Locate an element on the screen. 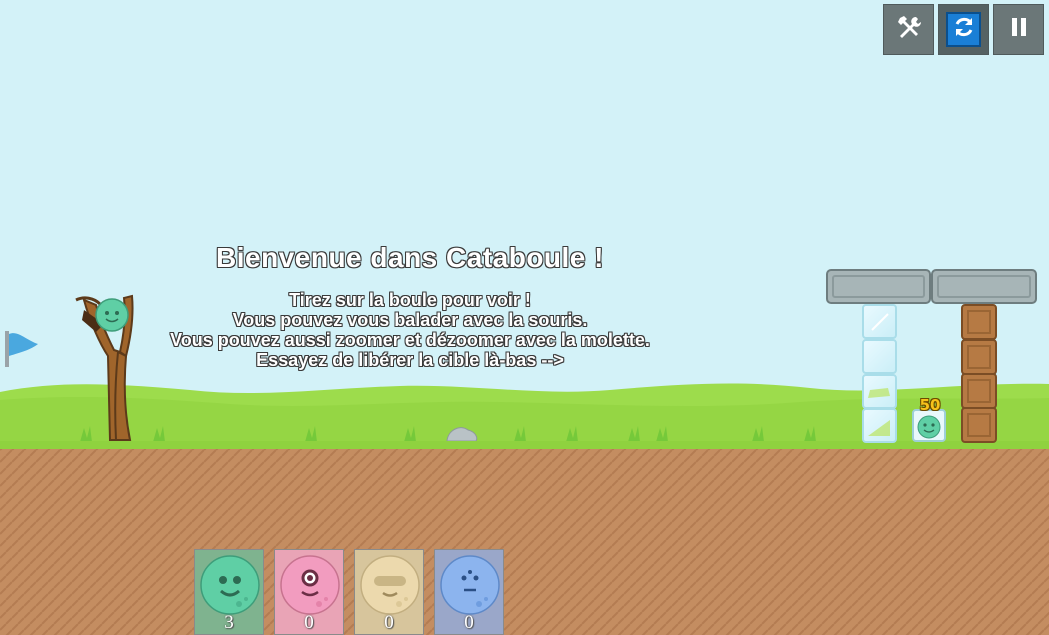 This screenshot has height=635, width=1049. ball-card-green: 3 is located at coordinates (229, 592).